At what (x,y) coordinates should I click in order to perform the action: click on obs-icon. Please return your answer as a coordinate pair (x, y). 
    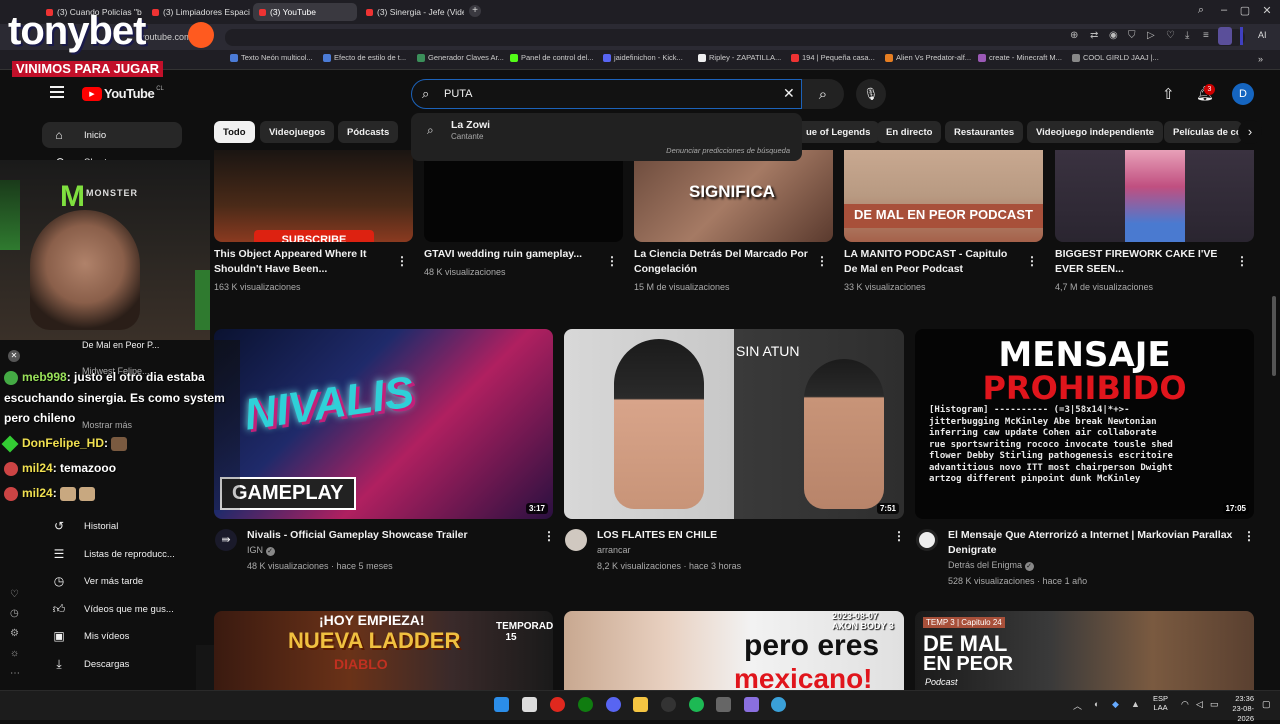
    Looking at the image, I should click on (668, 704).